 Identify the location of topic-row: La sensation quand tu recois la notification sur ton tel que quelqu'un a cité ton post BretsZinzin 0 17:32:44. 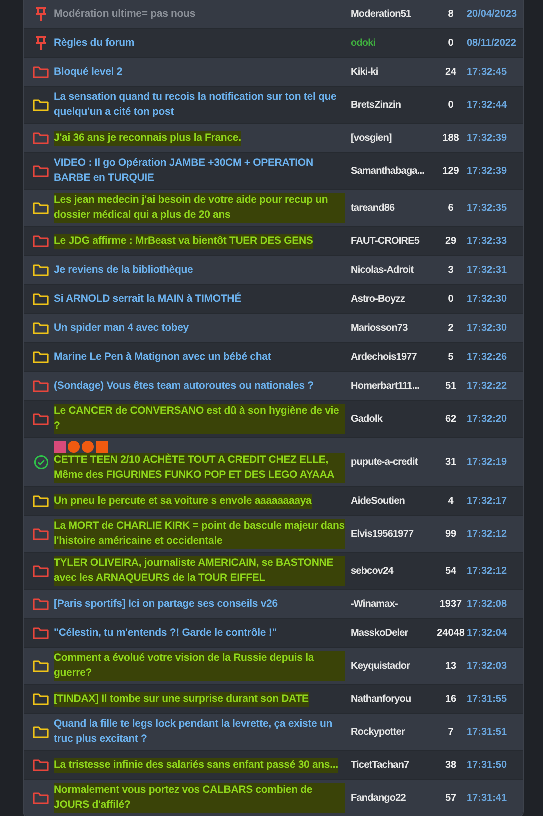
(273, 105).